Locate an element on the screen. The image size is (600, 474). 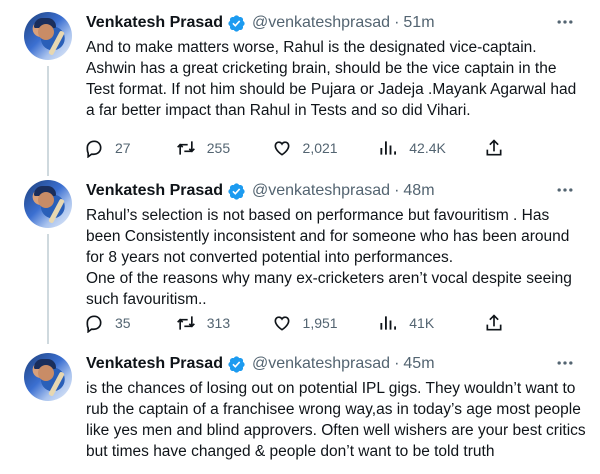
reply-button: 27 is located at coordinates (130, 148).